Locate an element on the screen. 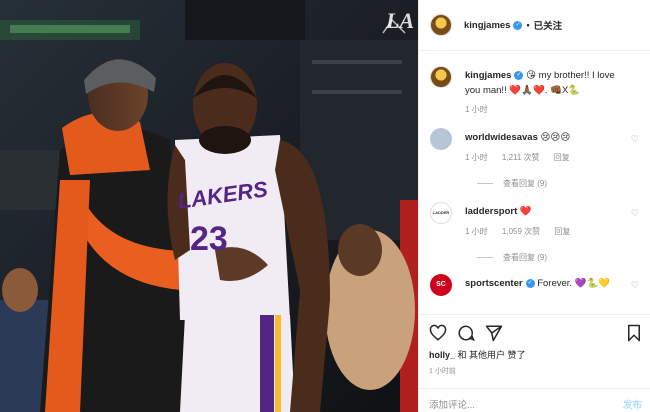  caption-username: kingjames is located at coordinates (488, 75).